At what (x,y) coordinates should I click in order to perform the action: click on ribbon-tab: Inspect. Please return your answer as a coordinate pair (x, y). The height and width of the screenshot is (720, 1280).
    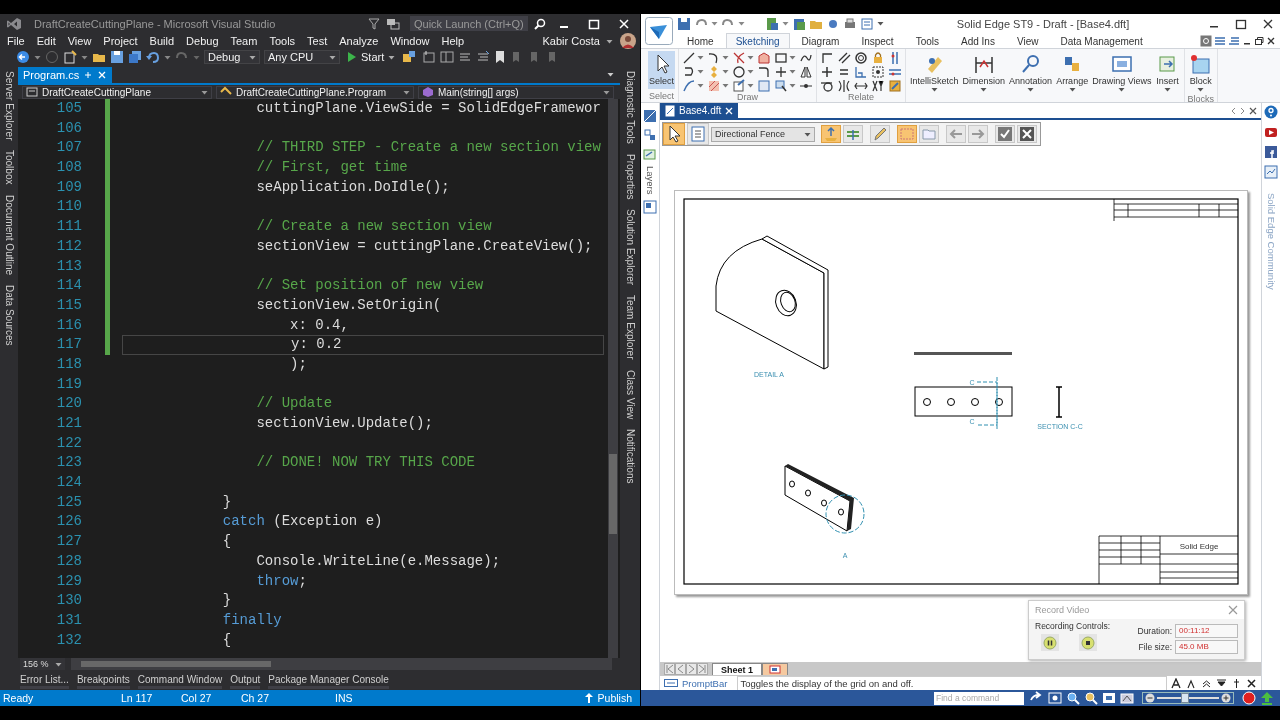
    Looking at the image, I should click on (877, 40).